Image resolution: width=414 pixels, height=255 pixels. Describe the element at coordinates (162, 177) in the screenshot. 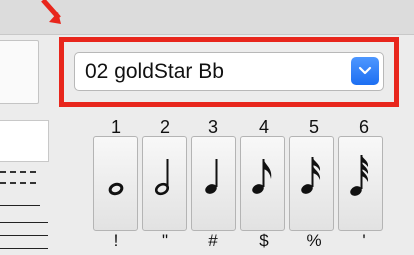

I see `half-note-icon` at that location.